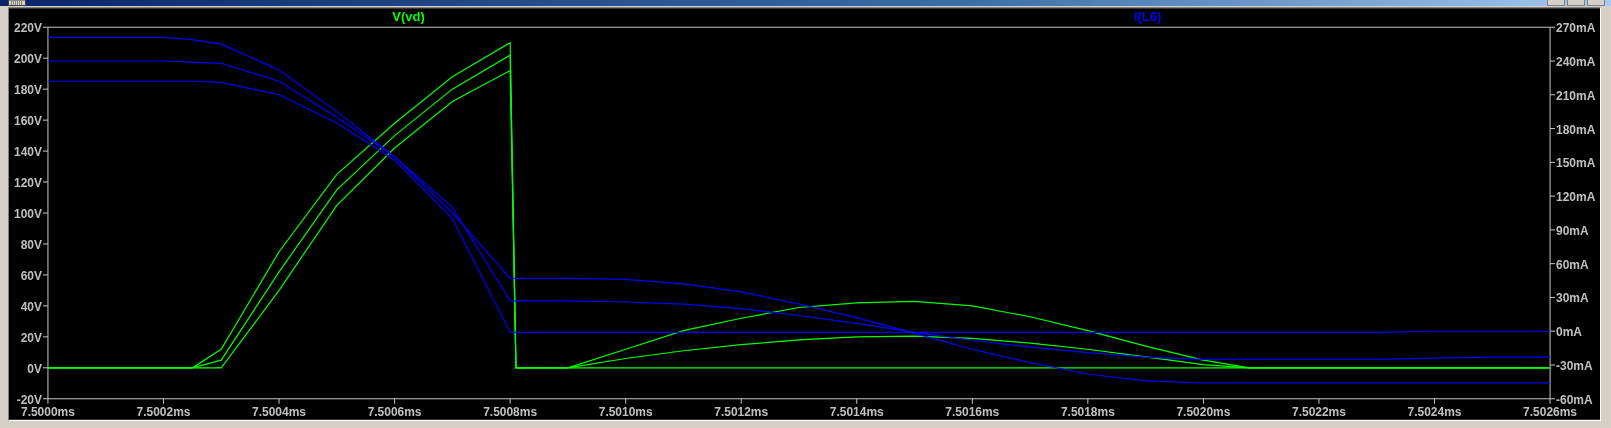 The image size is (1611, 428). What do you see at coordinates (1576, 197) in the screenshot?
I see `y-tick-label: 120mA` at bounding box center [1576, 197].